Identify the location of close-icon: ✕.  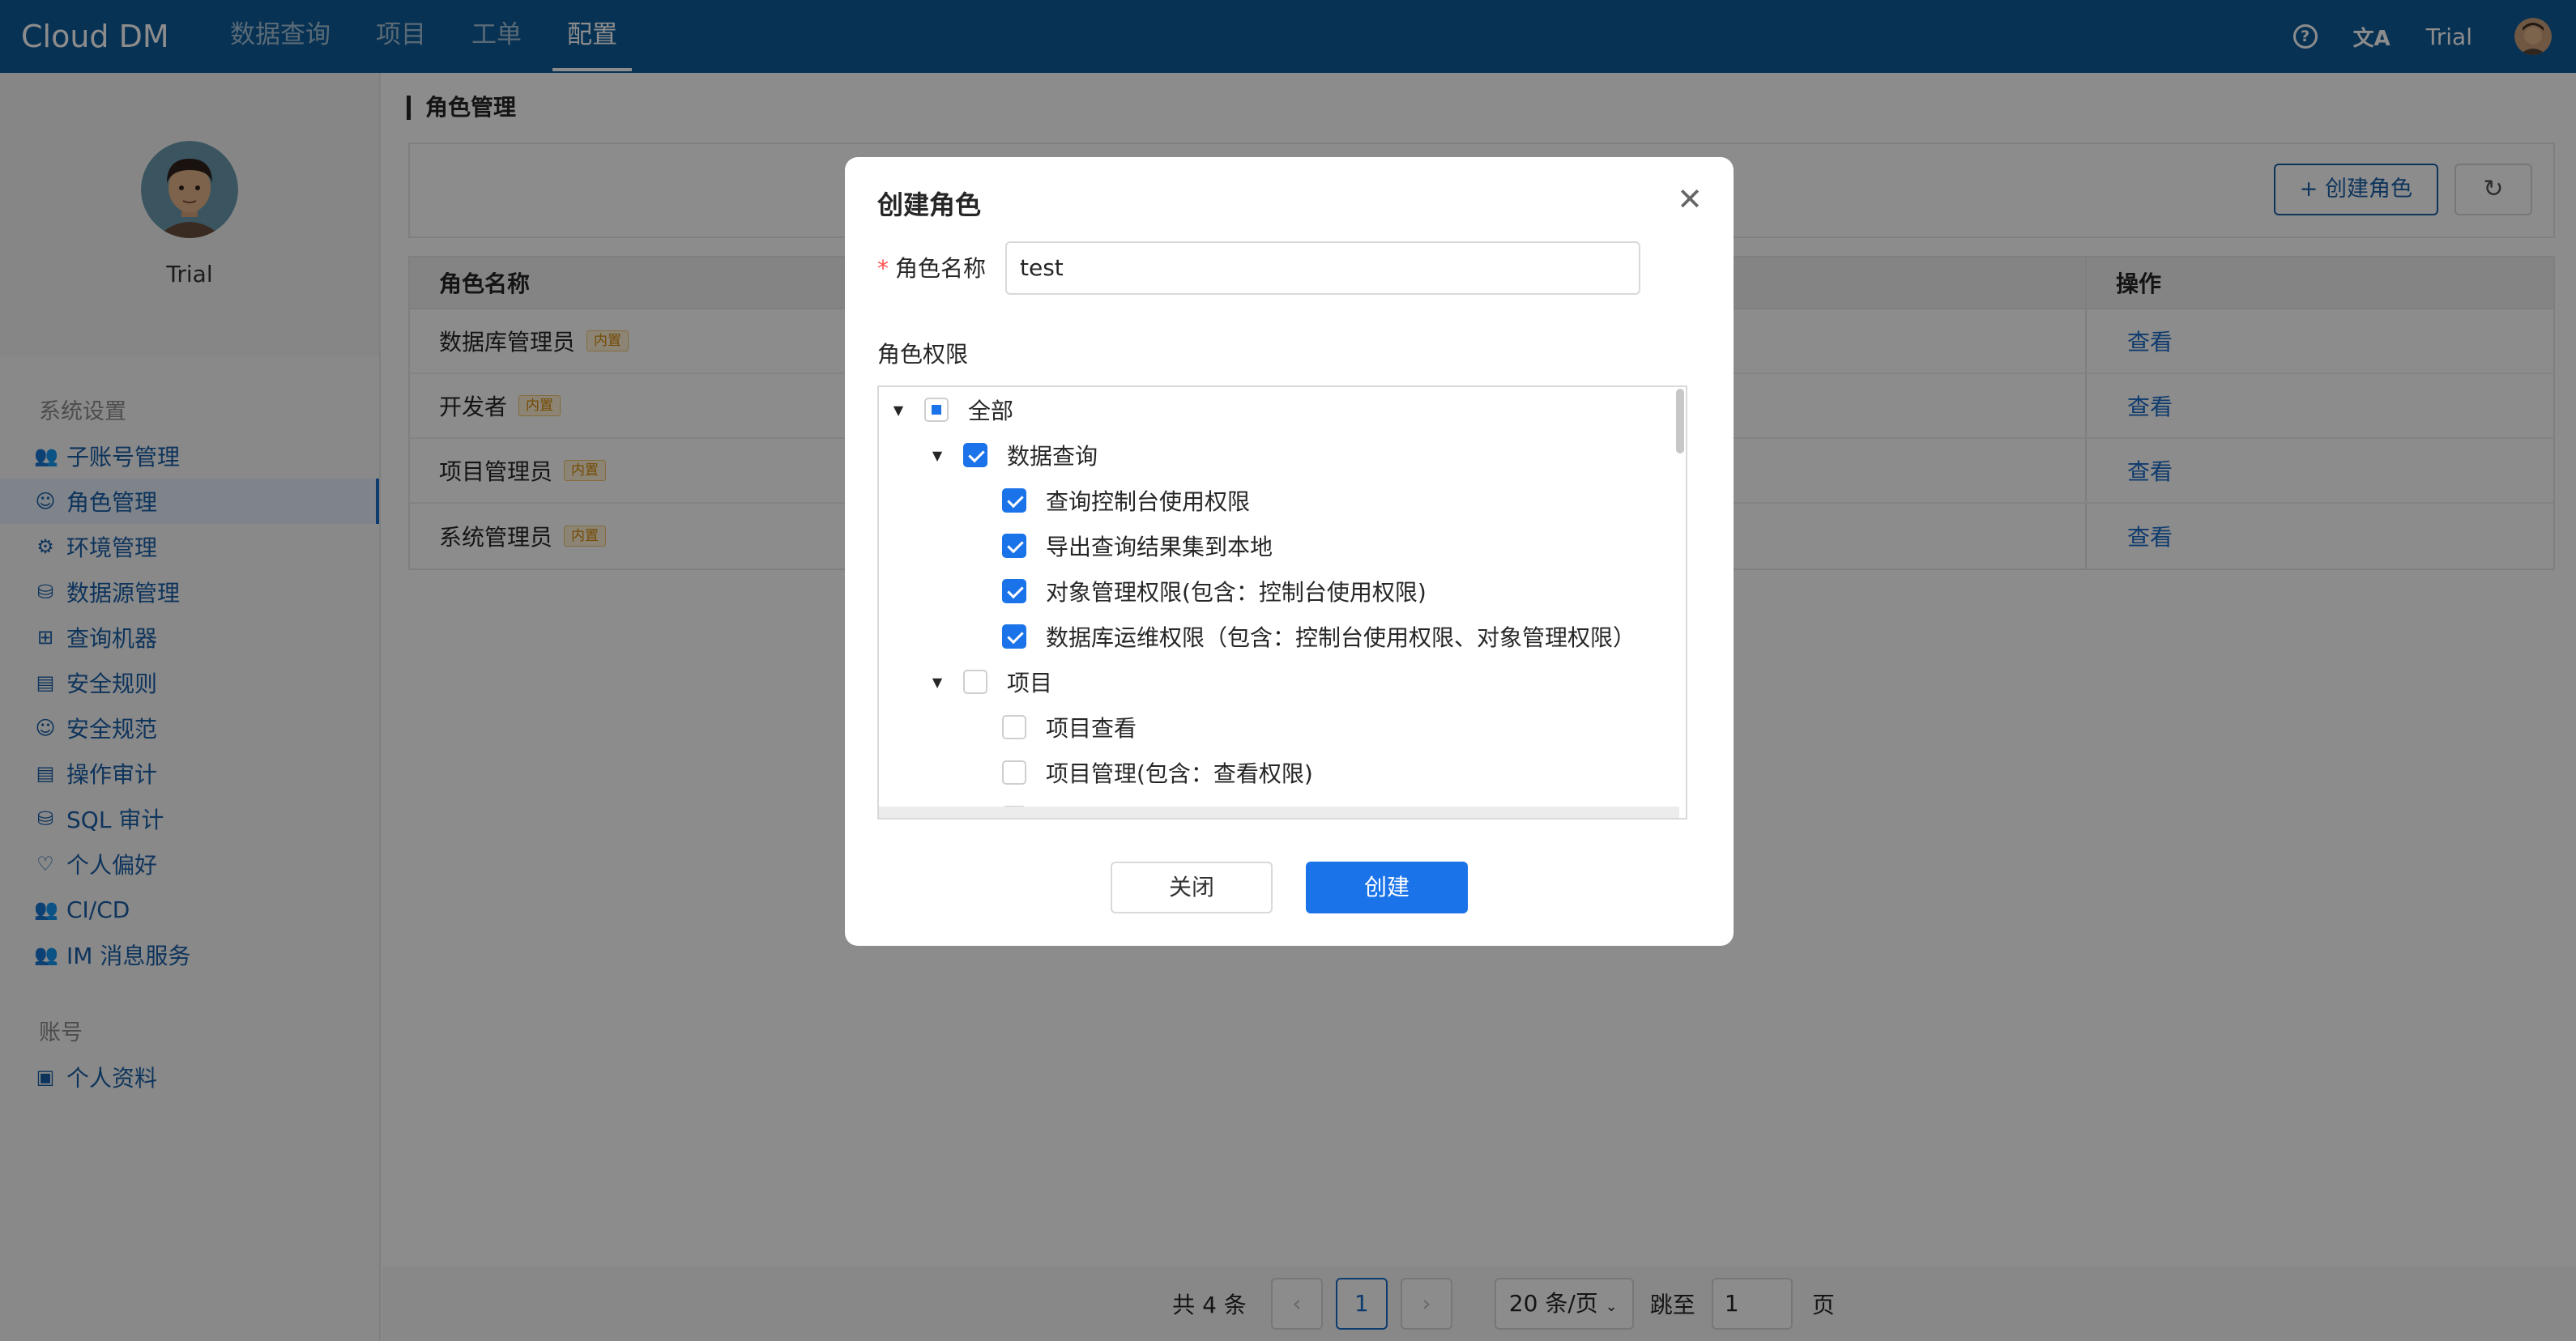
(1690, 200).